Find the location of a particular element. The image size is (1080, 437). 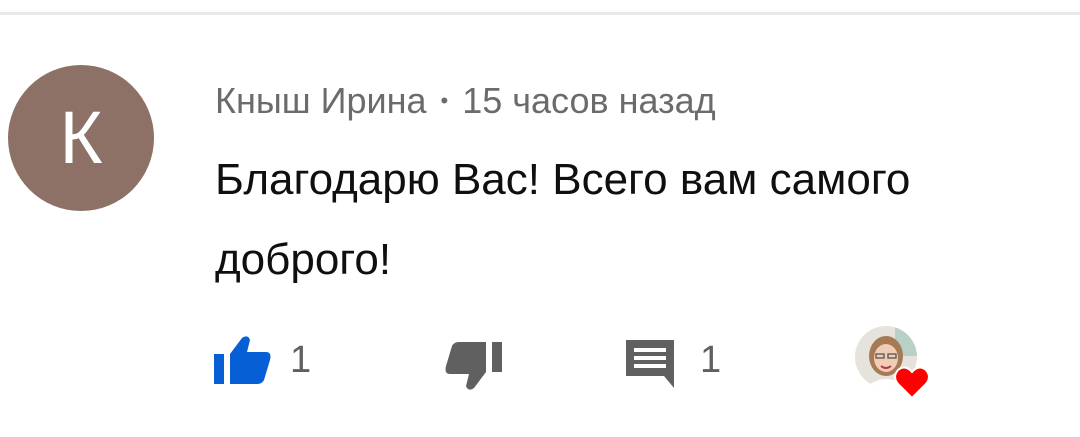

avatar-letter: К is located at coordinates (81, 137).